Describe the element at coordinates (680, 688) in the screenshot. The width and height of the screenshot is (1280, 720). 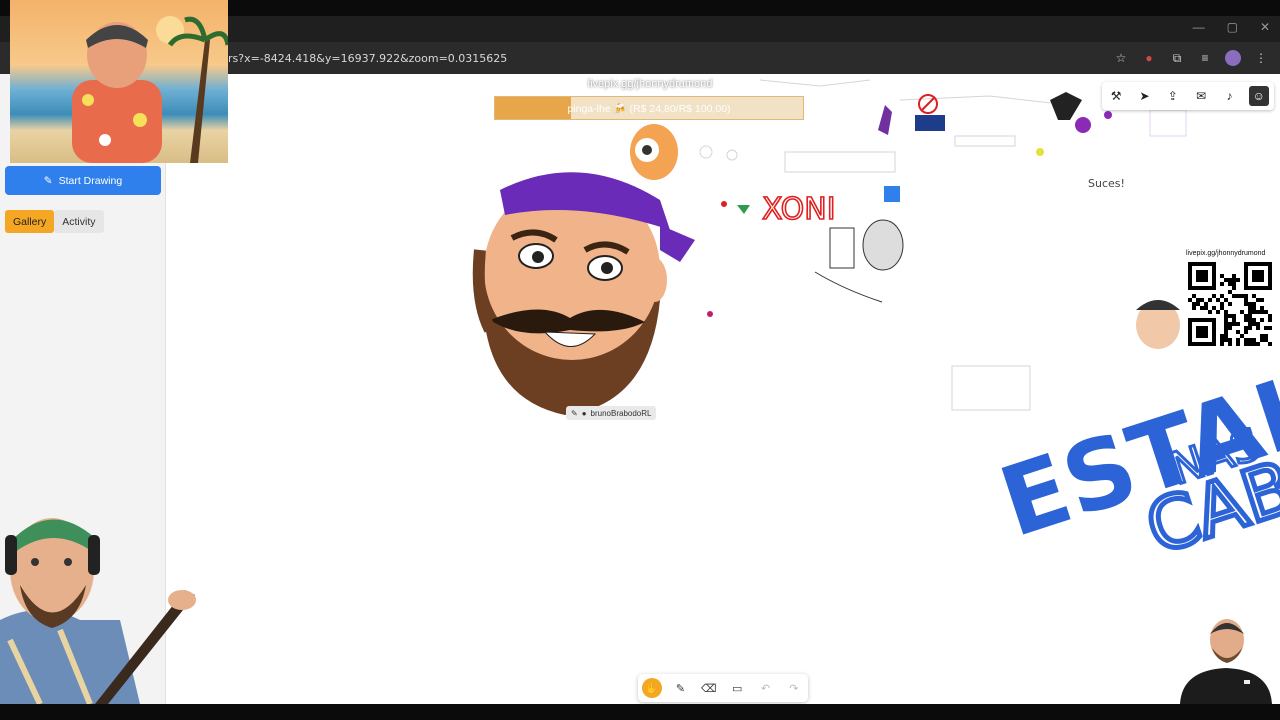
I see `pen-tool-button: ✎` at that location.